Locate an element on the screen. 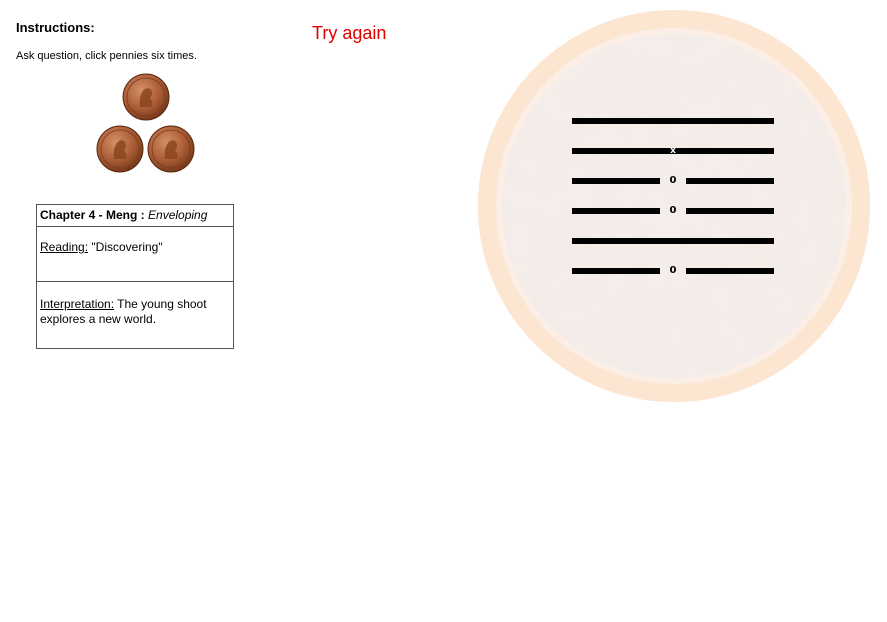  changing-yang-marker: x is located at coordinates (673, 151).